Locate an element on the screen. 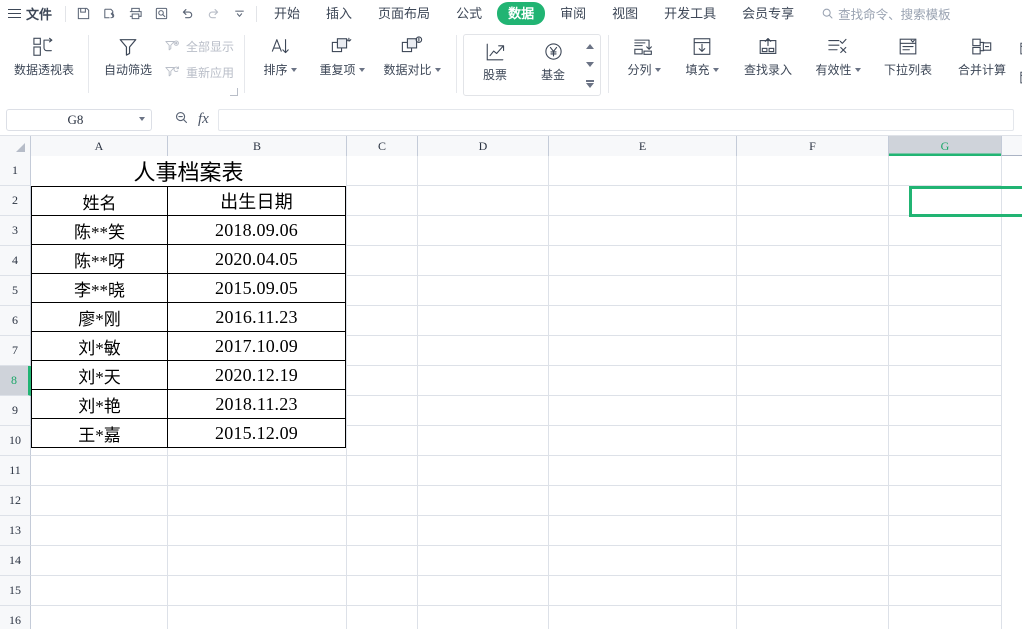 This screenshot has width=1022, height=633. cell-birthdate: 2015.09.05 is located at coordinates (256, 288).